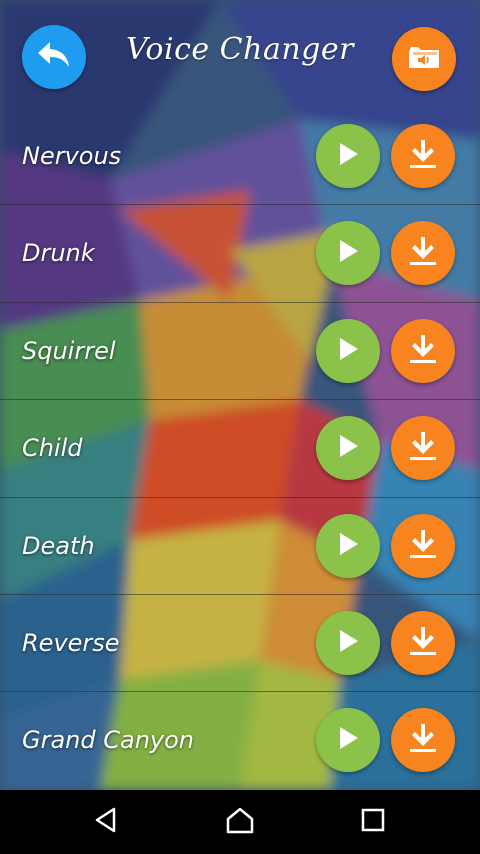 Image resolution: width=480 pixels, height=854 pixels. I want to click on folder-audio-icon, so click(424, 59).